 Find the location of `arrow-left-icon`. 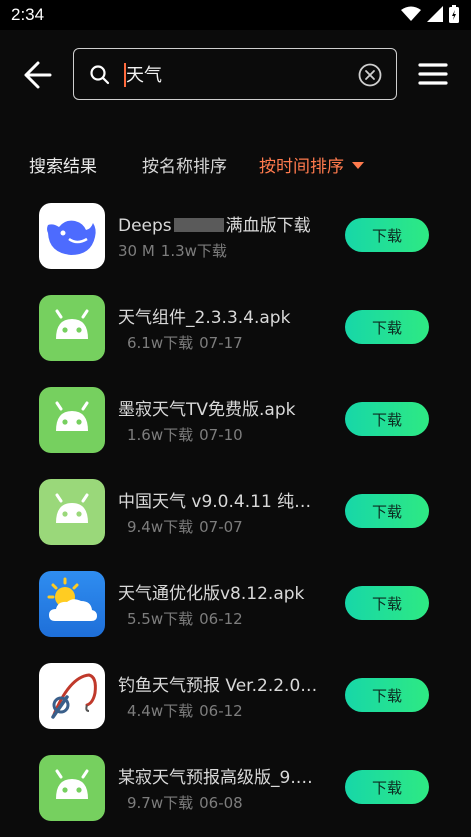

arrow-left-icon is located at coordinates (38, 75).